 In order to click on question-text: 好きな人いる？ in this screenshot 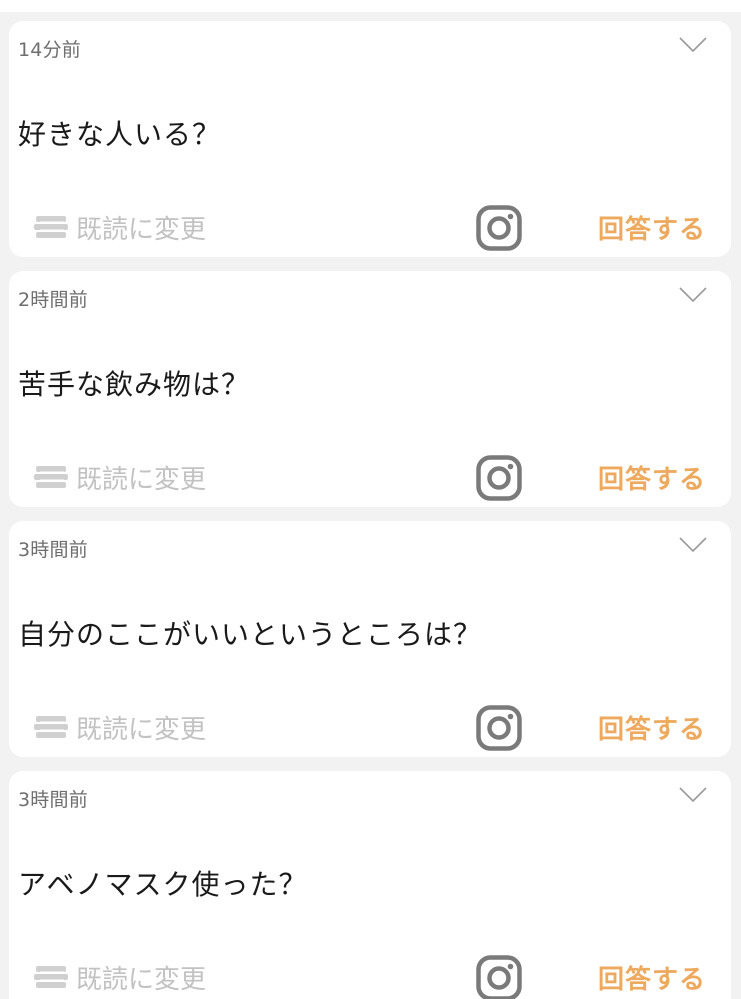, I will do `click(120, 134)`.